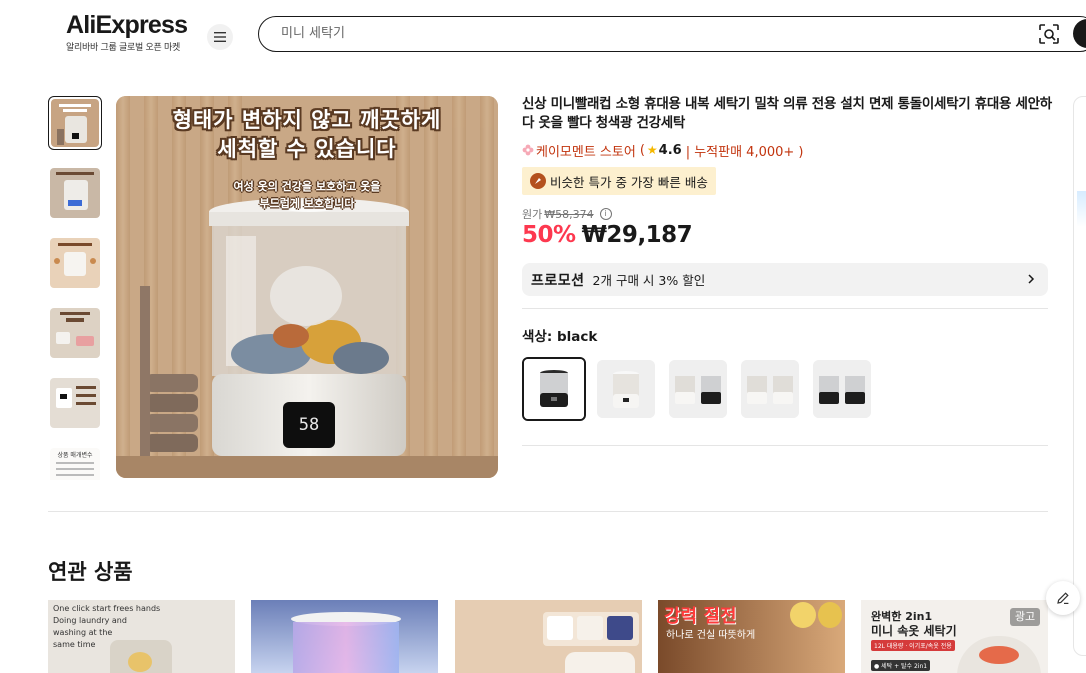 This screenshot has width=1086, height=673. What do you see at coordinates (532, 214) in the screenshot?
I see `original-price-label: 원가` at bounding box center [532, 214].